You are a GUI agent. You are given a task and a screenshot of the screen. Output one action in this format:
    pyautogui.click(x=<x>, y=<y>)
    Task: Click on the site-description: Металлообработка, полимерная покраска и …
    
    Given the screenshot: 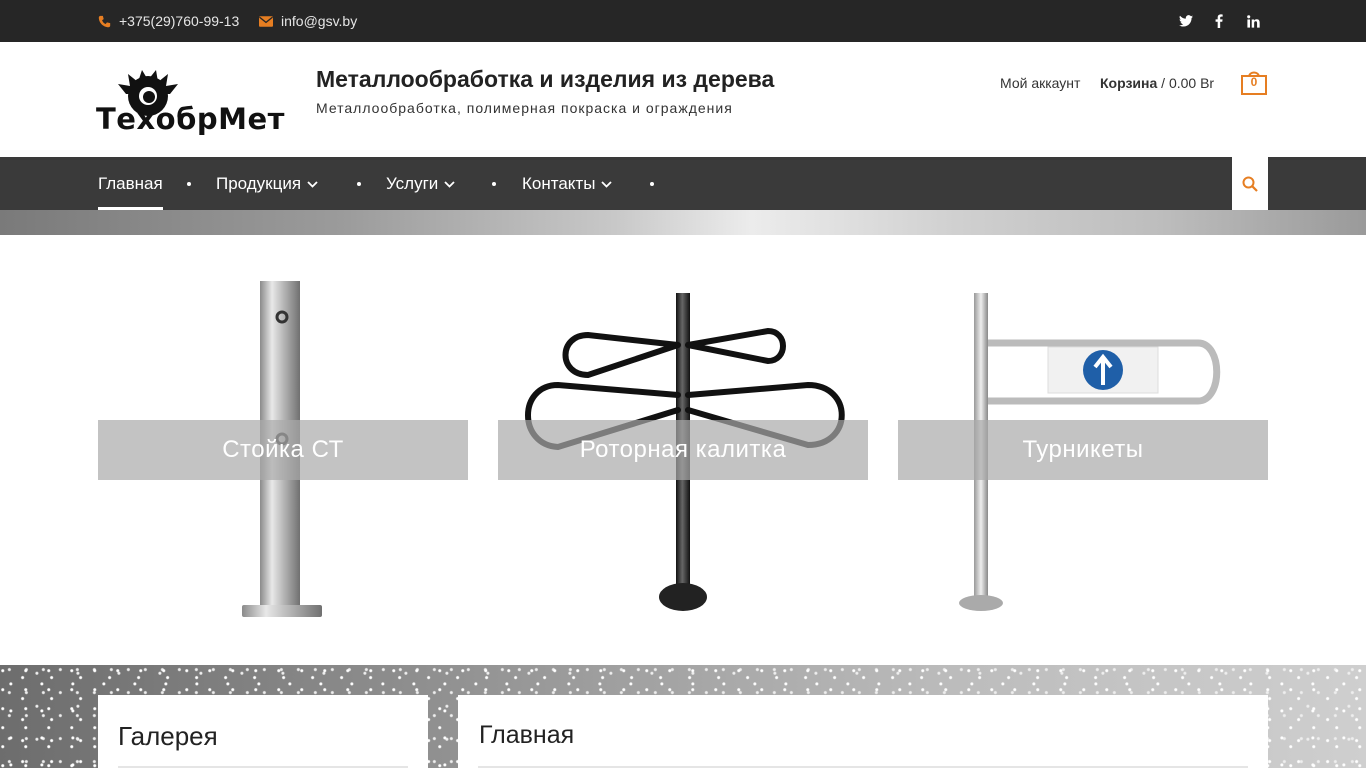 What is the action you would take?
    pyautogui.click(x=524, y=108)
    